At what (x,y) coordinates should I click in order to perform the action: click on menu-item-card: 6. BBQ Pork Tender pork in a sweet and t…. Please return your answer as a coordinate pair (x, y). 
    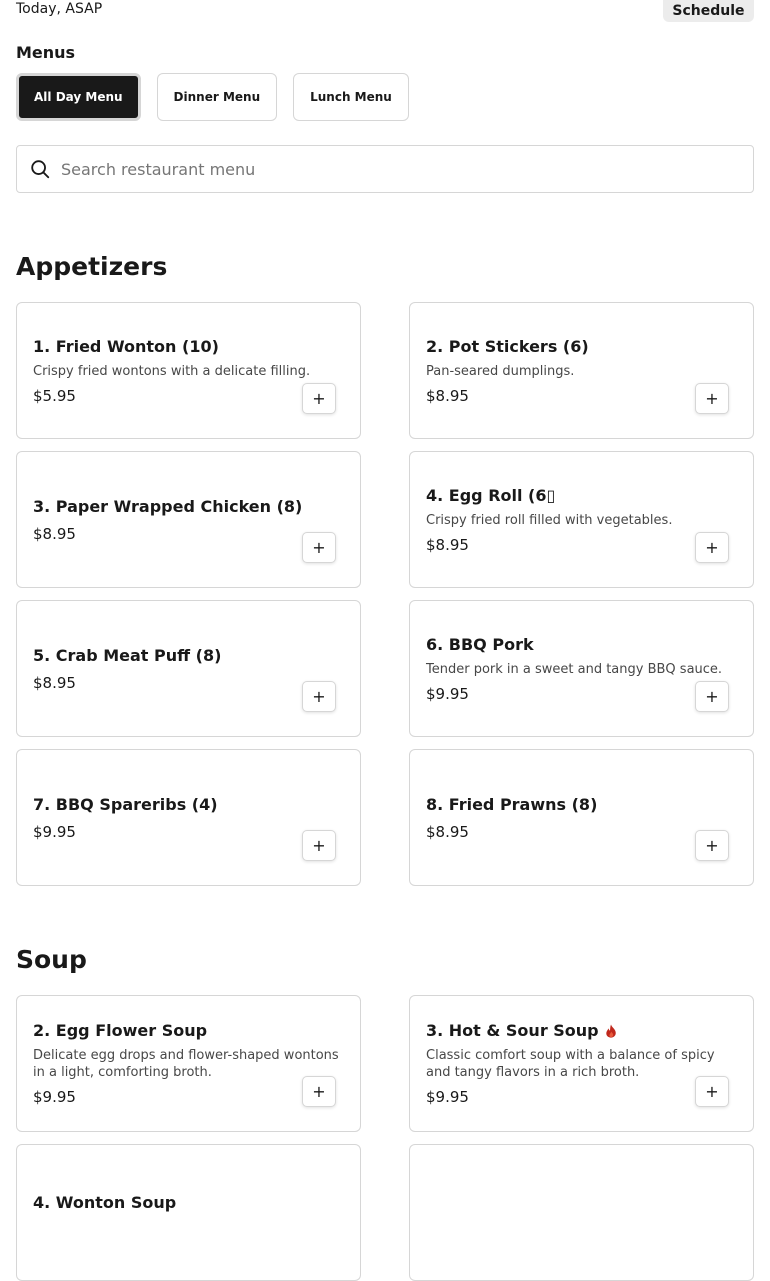
    Looking at the image, I should click on (581, 668).